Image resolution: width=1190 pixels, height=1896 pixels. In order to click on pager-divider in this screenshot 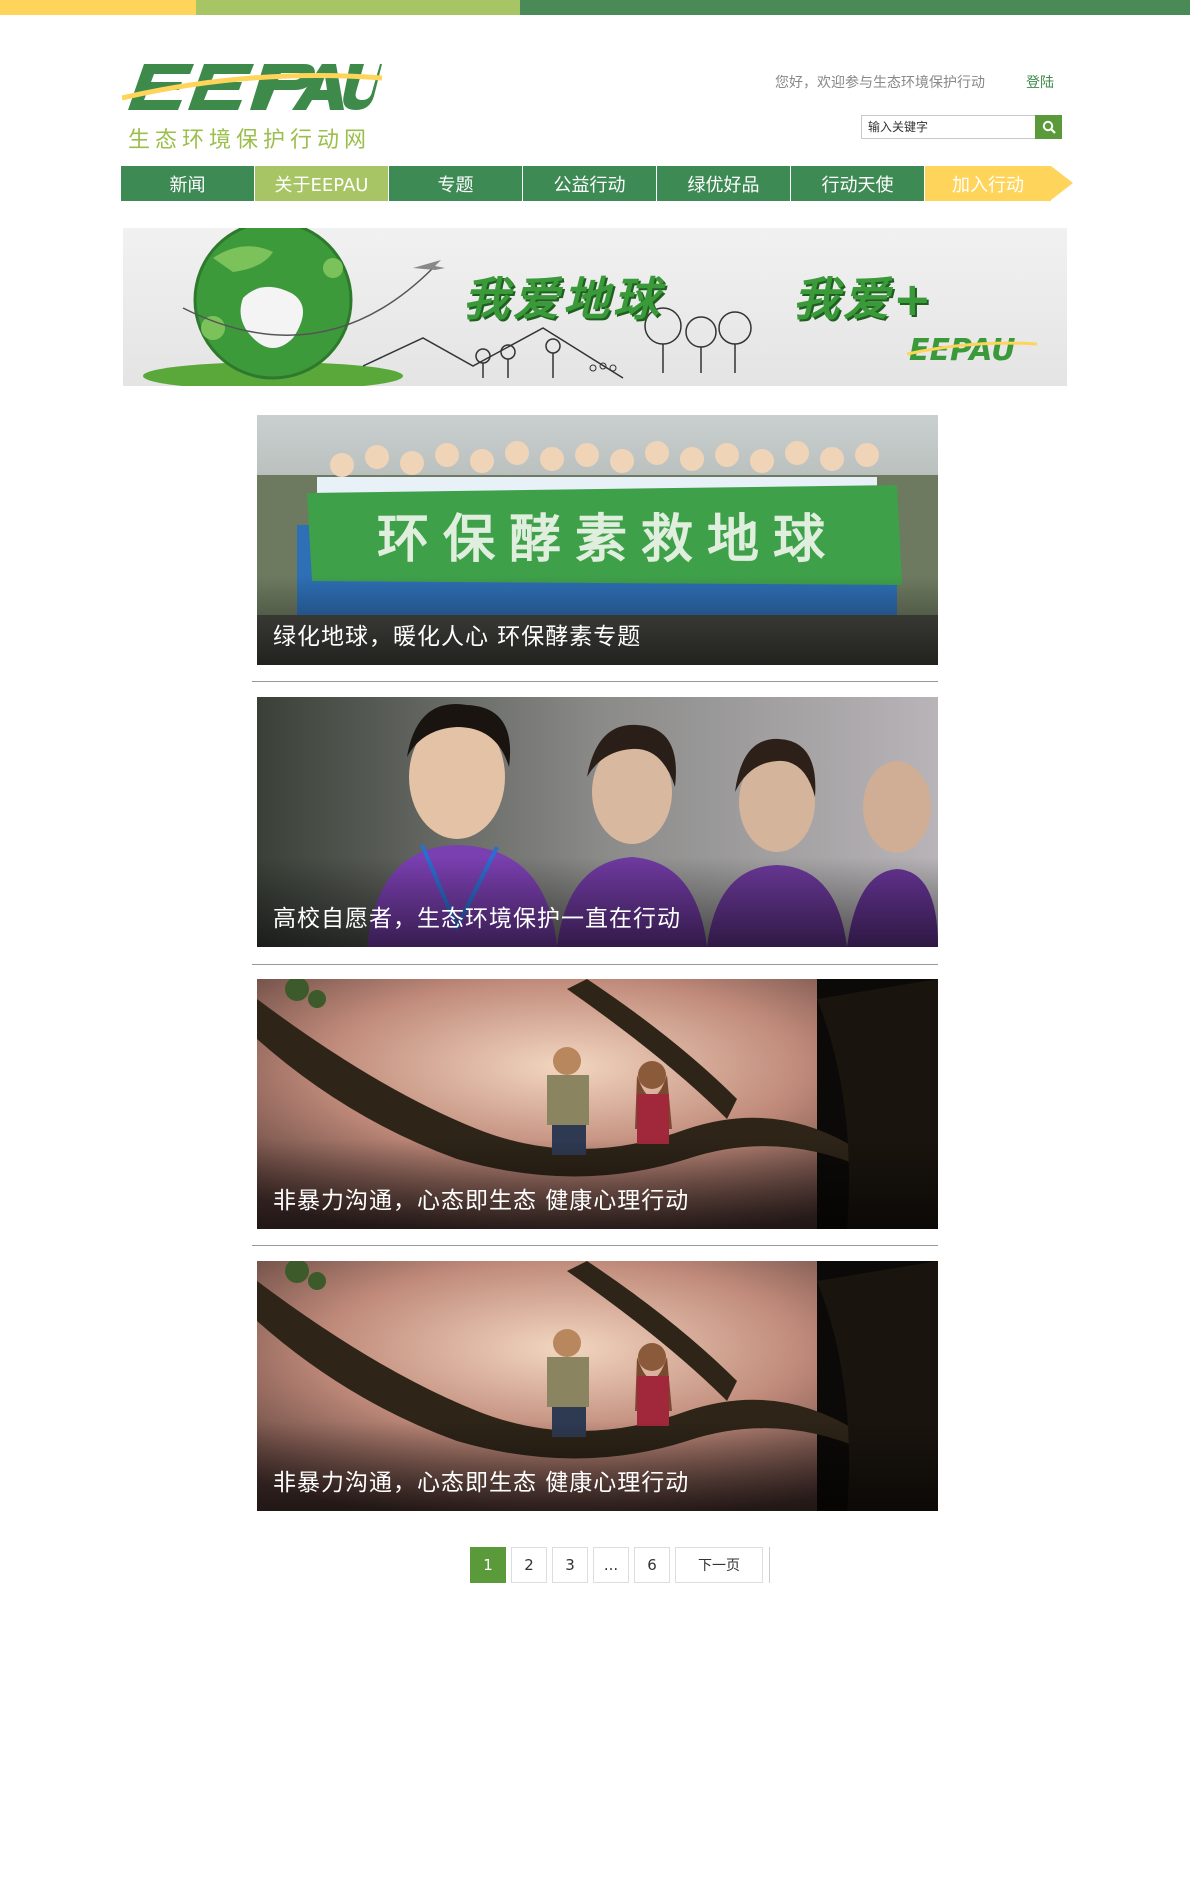, I will do `click(769, 1565)`.